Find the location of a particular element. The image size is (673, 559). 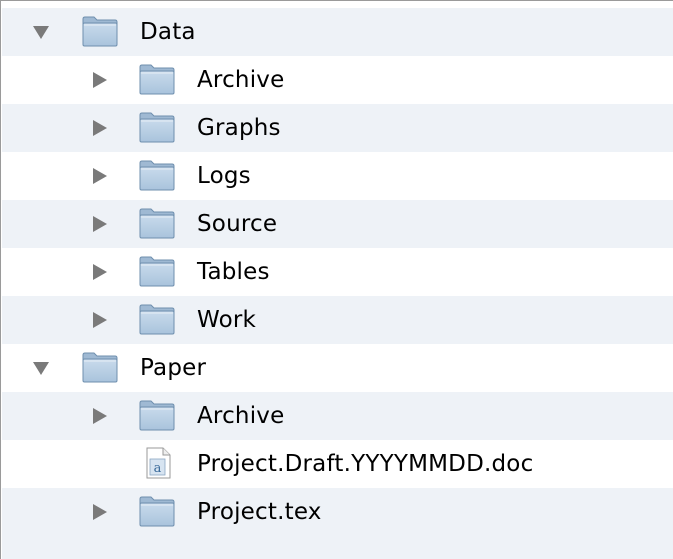

folder-name: Logs is located at coordinates (224, 176).